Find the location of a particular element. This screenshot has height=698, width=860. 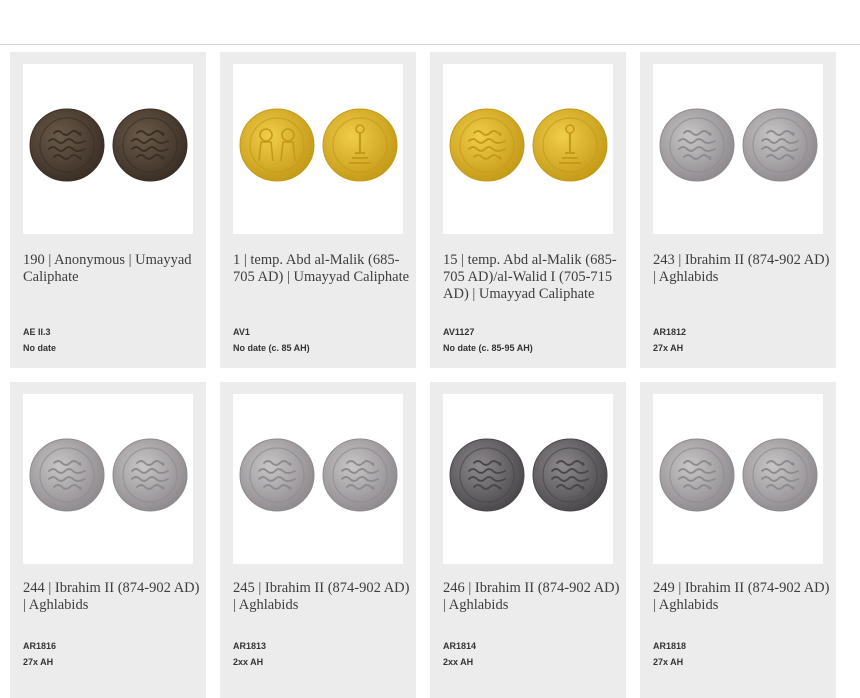

coin-reference: AR1816 is located at coordinates (40, 646).